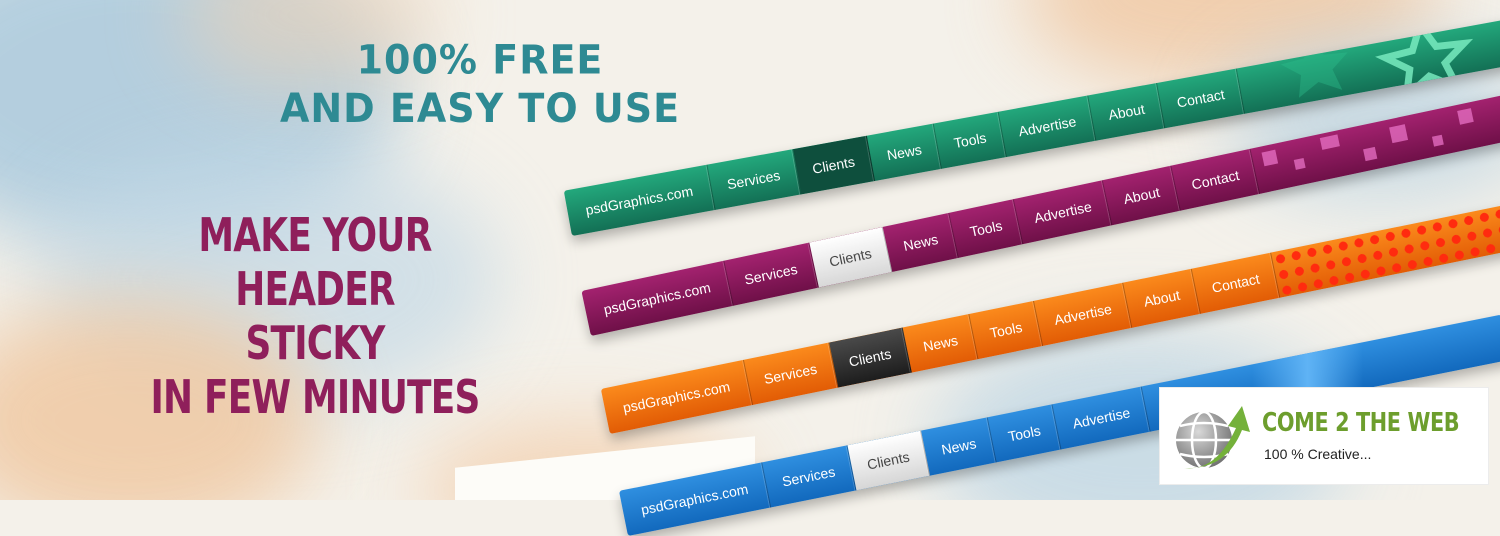 The height and width of the screenshot is (536, 1500). Describe the element at coordinates (1213, 438) in the screenshot. I see `globe-arrow-icon` at that location.